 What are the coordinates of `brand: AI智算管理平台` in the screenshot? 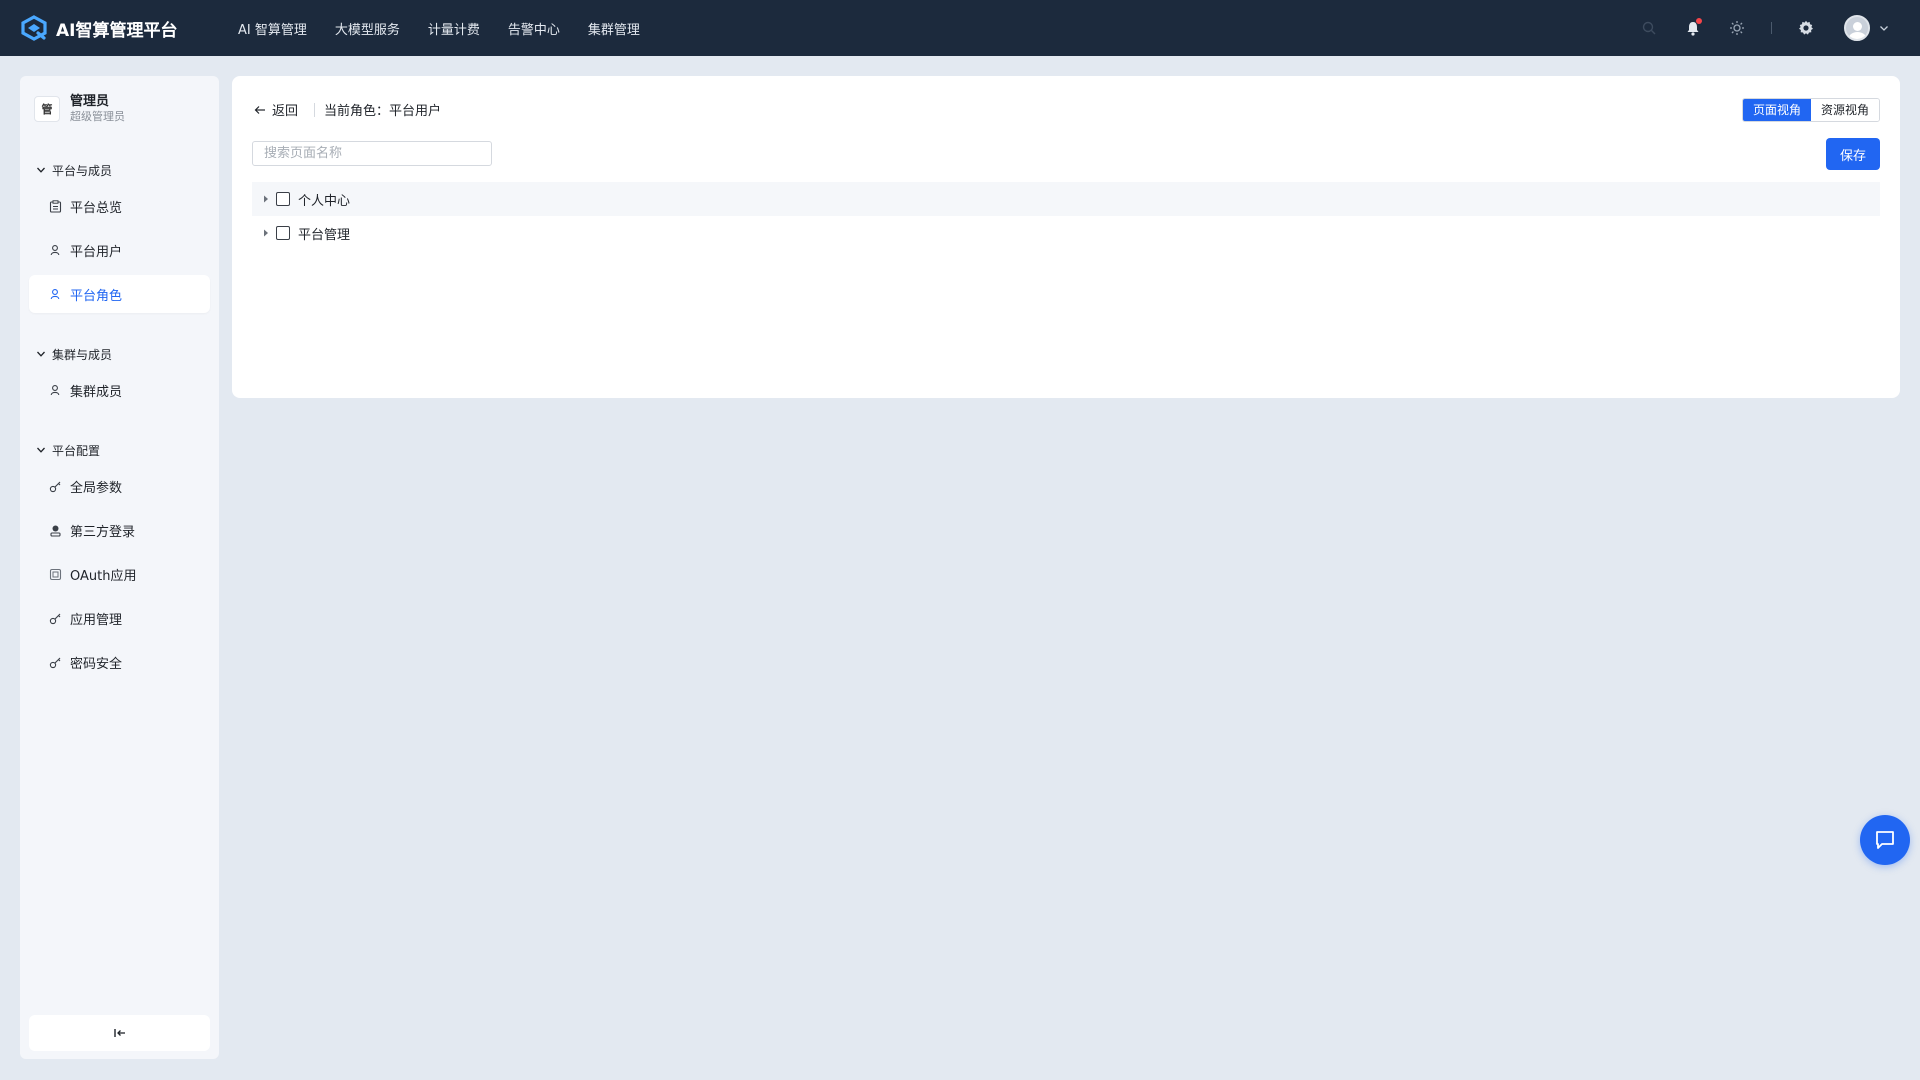 It's located at (115, 28).